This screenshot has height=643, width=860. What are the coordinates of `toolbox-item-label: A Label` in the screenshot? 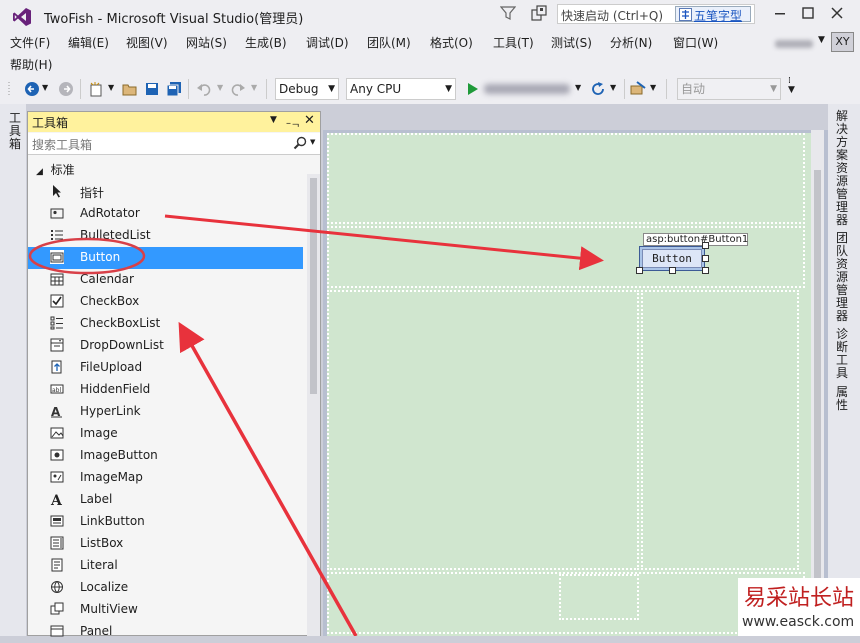 It's located at (165, 500).